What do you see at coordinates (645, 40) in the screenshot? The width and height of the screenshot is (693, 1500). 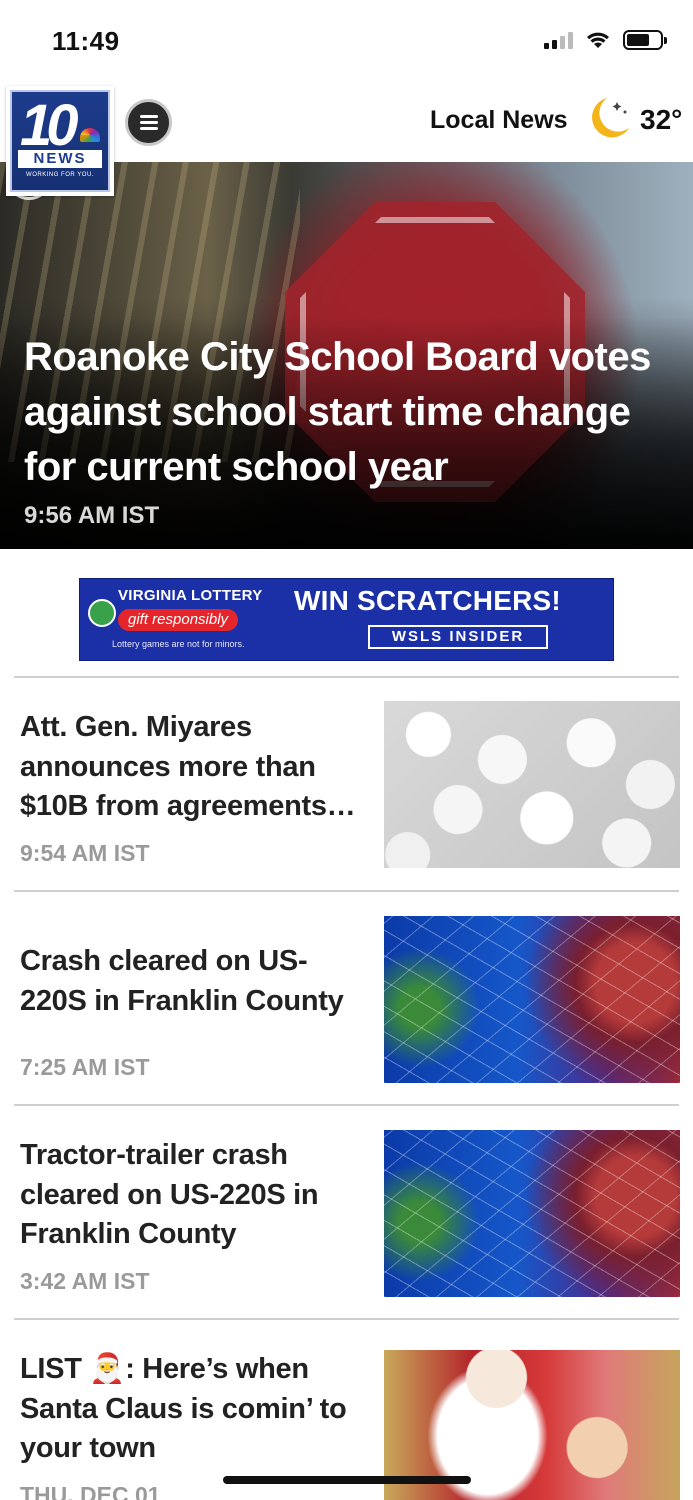 I see `battery-icon` at bounding box center [645, 40].